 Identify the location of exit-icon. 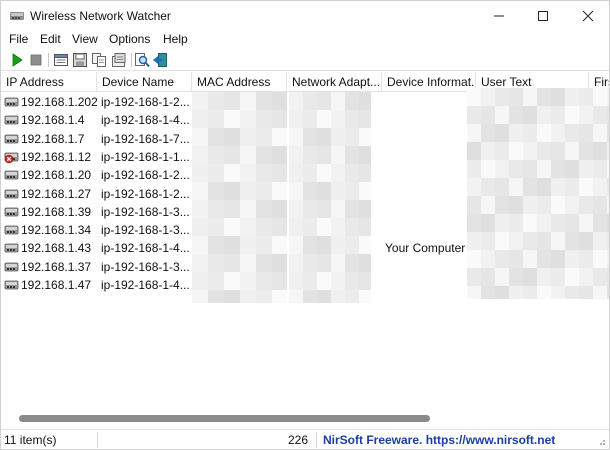
(160, 60).